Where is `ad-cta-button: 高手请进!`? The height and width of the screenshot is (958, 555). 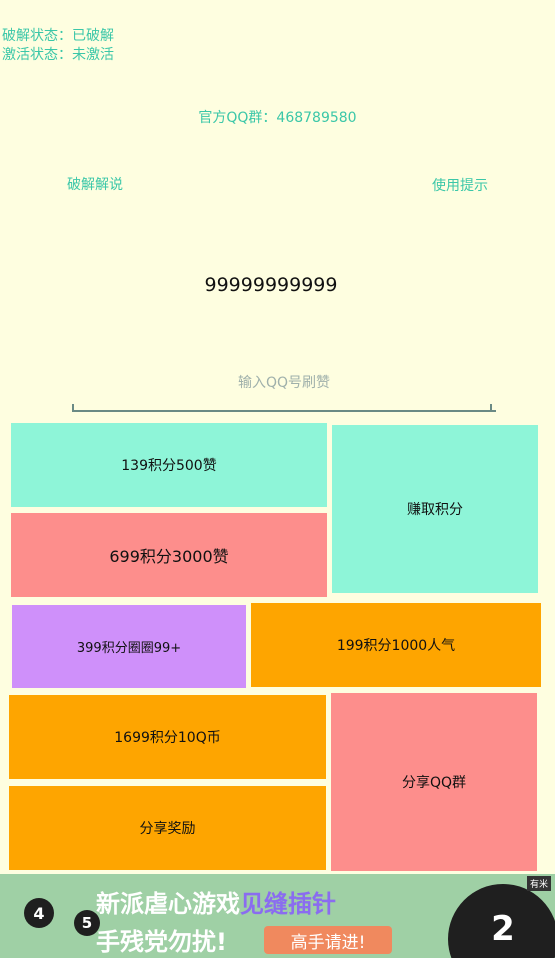 ad-cta-button: 高手请进! is located at coordinates (328, 940).